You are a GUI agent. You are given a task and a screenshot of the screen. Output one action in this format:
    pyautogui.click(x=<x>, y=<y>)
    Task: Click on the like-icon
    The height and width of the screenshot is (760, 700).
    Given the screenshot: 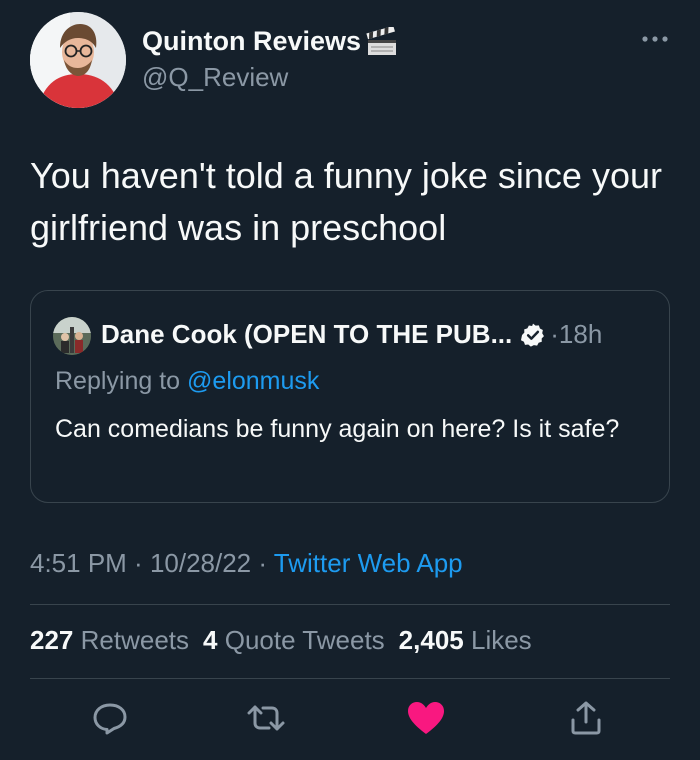 What is the action you would take?
    pyautogui.click(x=426, y=718)
    